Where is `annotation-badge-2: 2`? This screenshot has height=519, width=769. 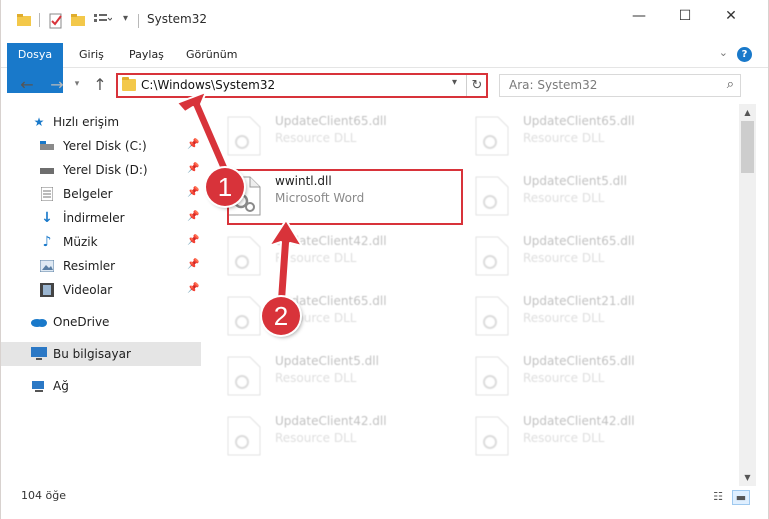 annotation-badge-2: 2 is located at coordinates (281, 316).